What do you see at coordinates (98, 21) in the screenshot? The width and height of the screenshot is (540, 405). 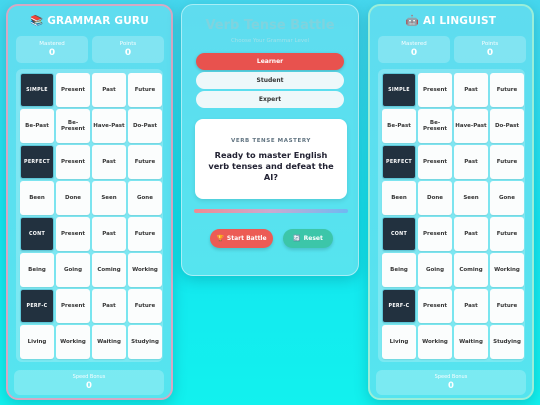 I see `player-name: GRAMMAR GURU` at bounding box center [98, 21].